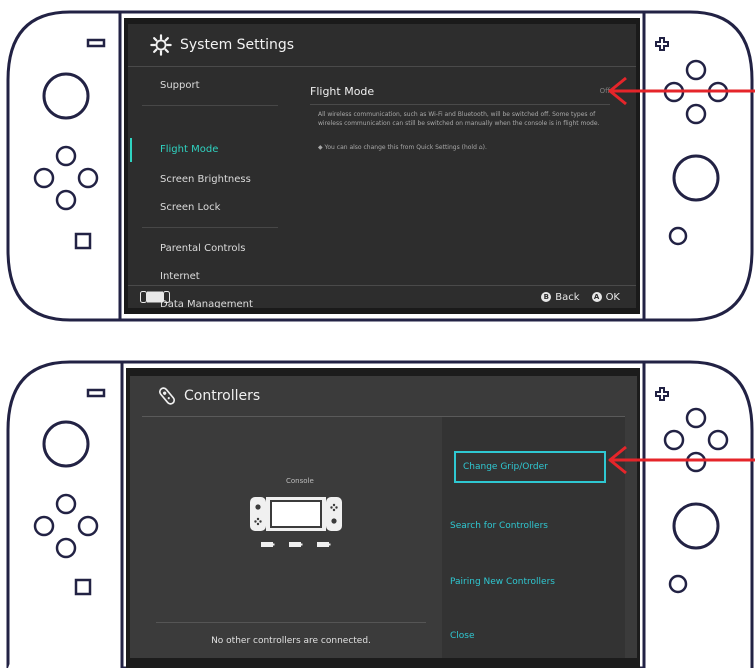 The image size is (755, 668). Describe the element at coordinates (546, 297) in the screenshot. I see `b-button-icon: B` at that location.